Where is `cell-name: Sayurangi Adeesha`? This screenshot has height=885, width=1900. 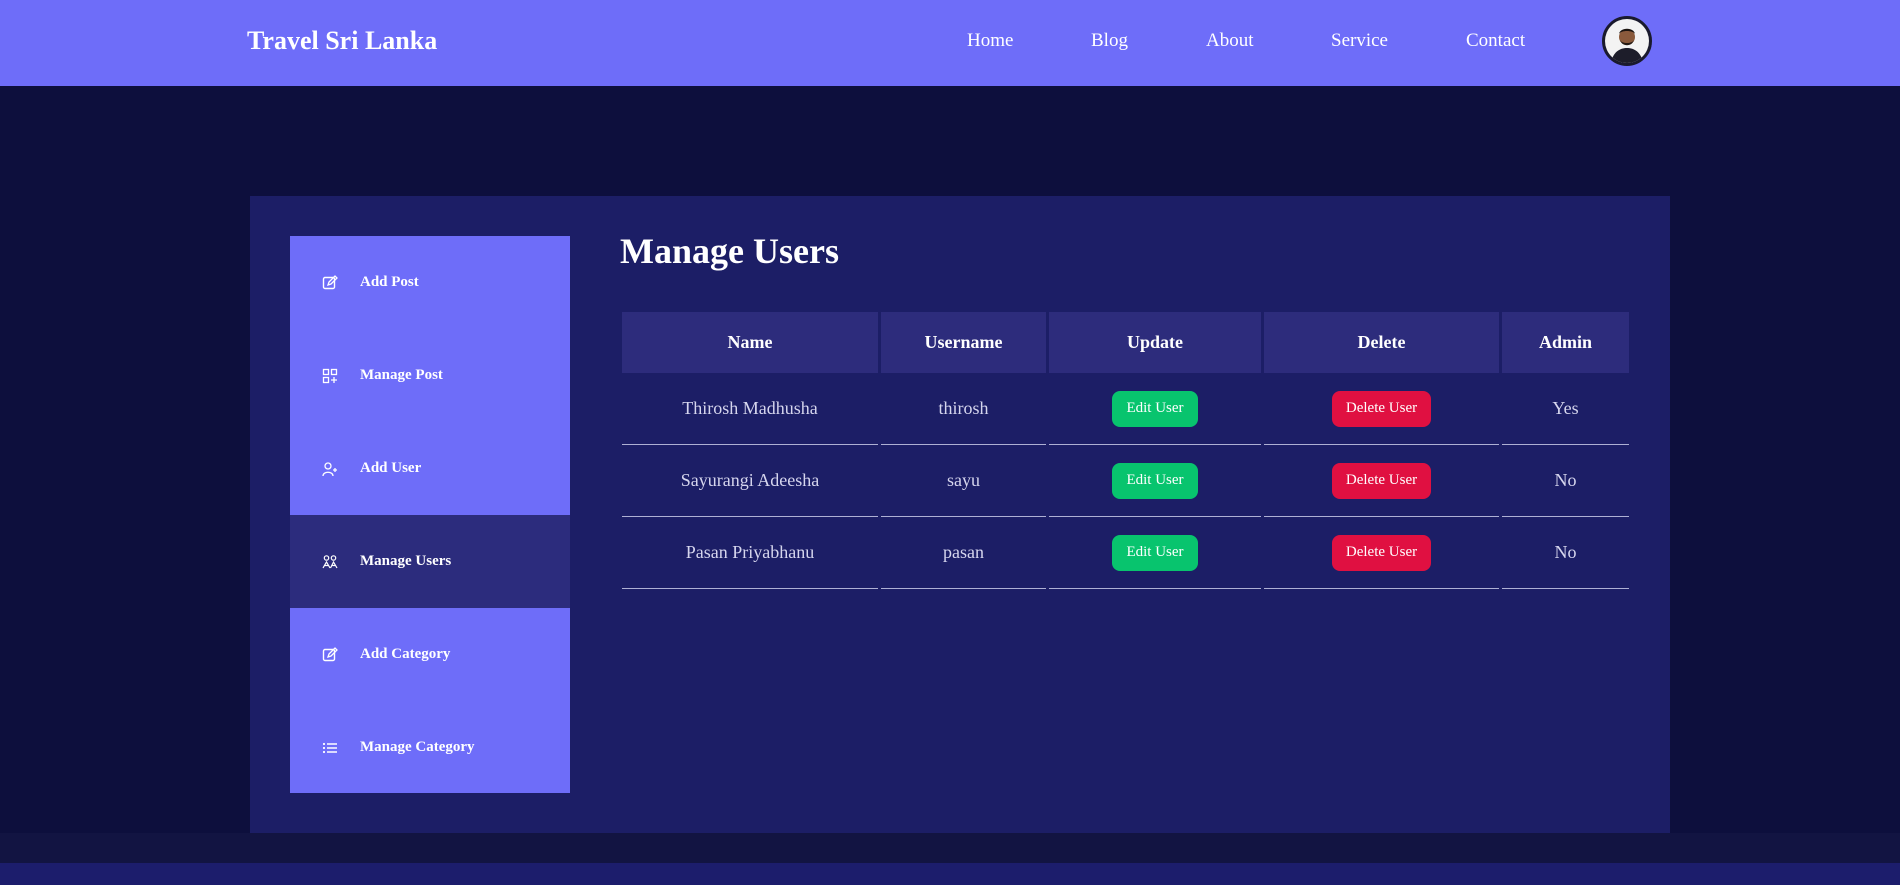 cell-name: Sayurangi Adeesha is located at coordinates (750, 481).